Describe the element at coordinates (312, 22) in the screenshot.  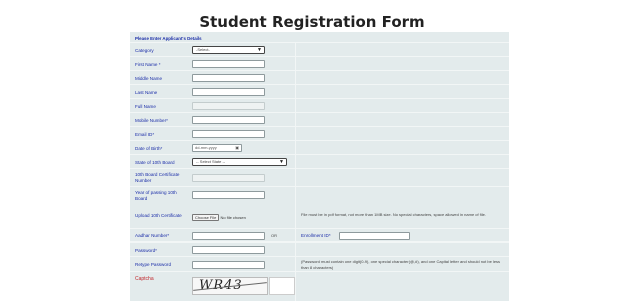
I see `page-title: Student Registration Form` at that location.